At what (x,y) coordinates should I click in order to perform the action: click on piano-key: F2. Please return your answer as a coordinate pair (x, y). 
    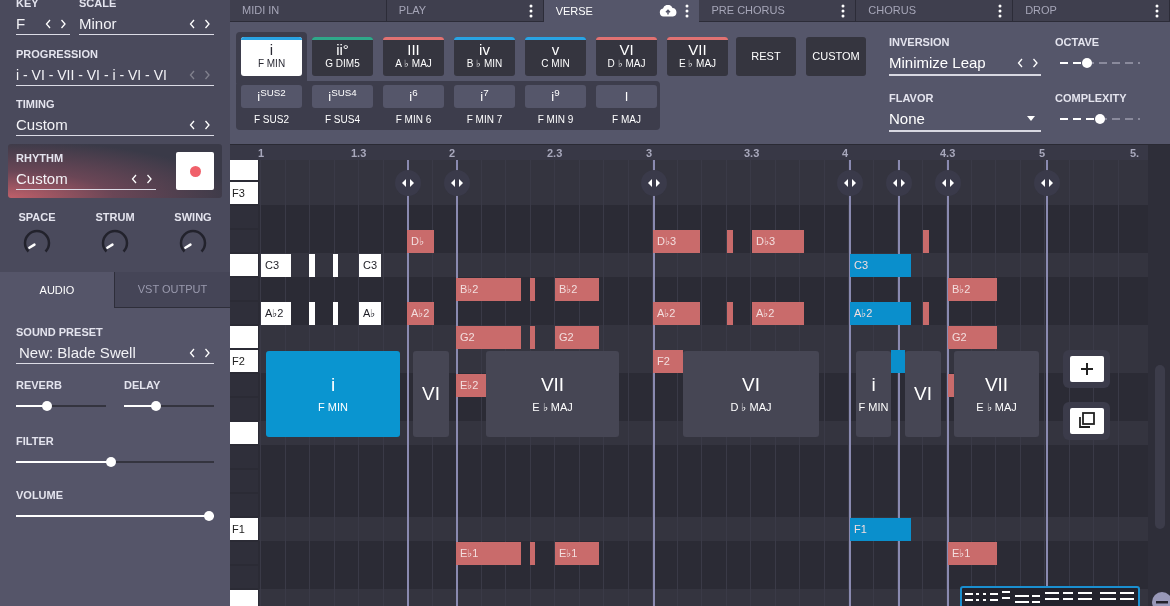
    Looking at the image, I should click on (244, 361).